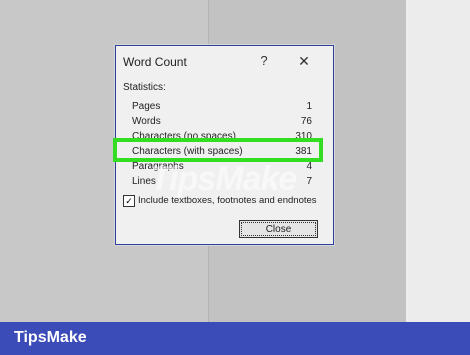 Image resolution: width=470 pixels, height=355 pixels. What do you see at coordinates (264, 61) in the screenshot?
I see `help-icon: ?` at bounding box center [264, 61].